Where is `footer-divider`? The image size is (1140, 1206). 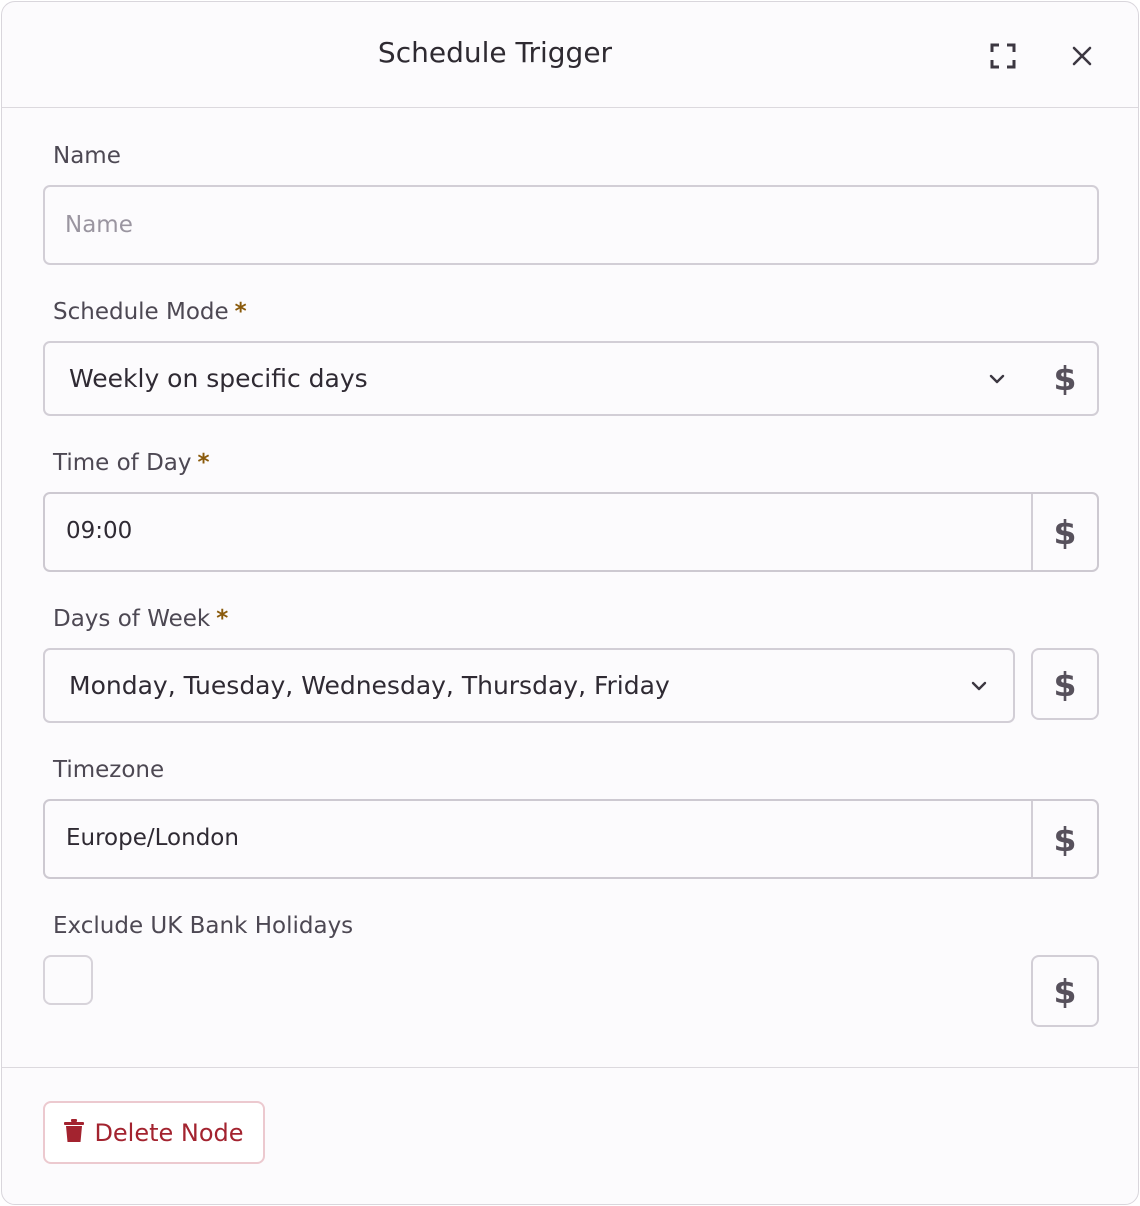
footer-divider is located at coordinates (570, 1067).